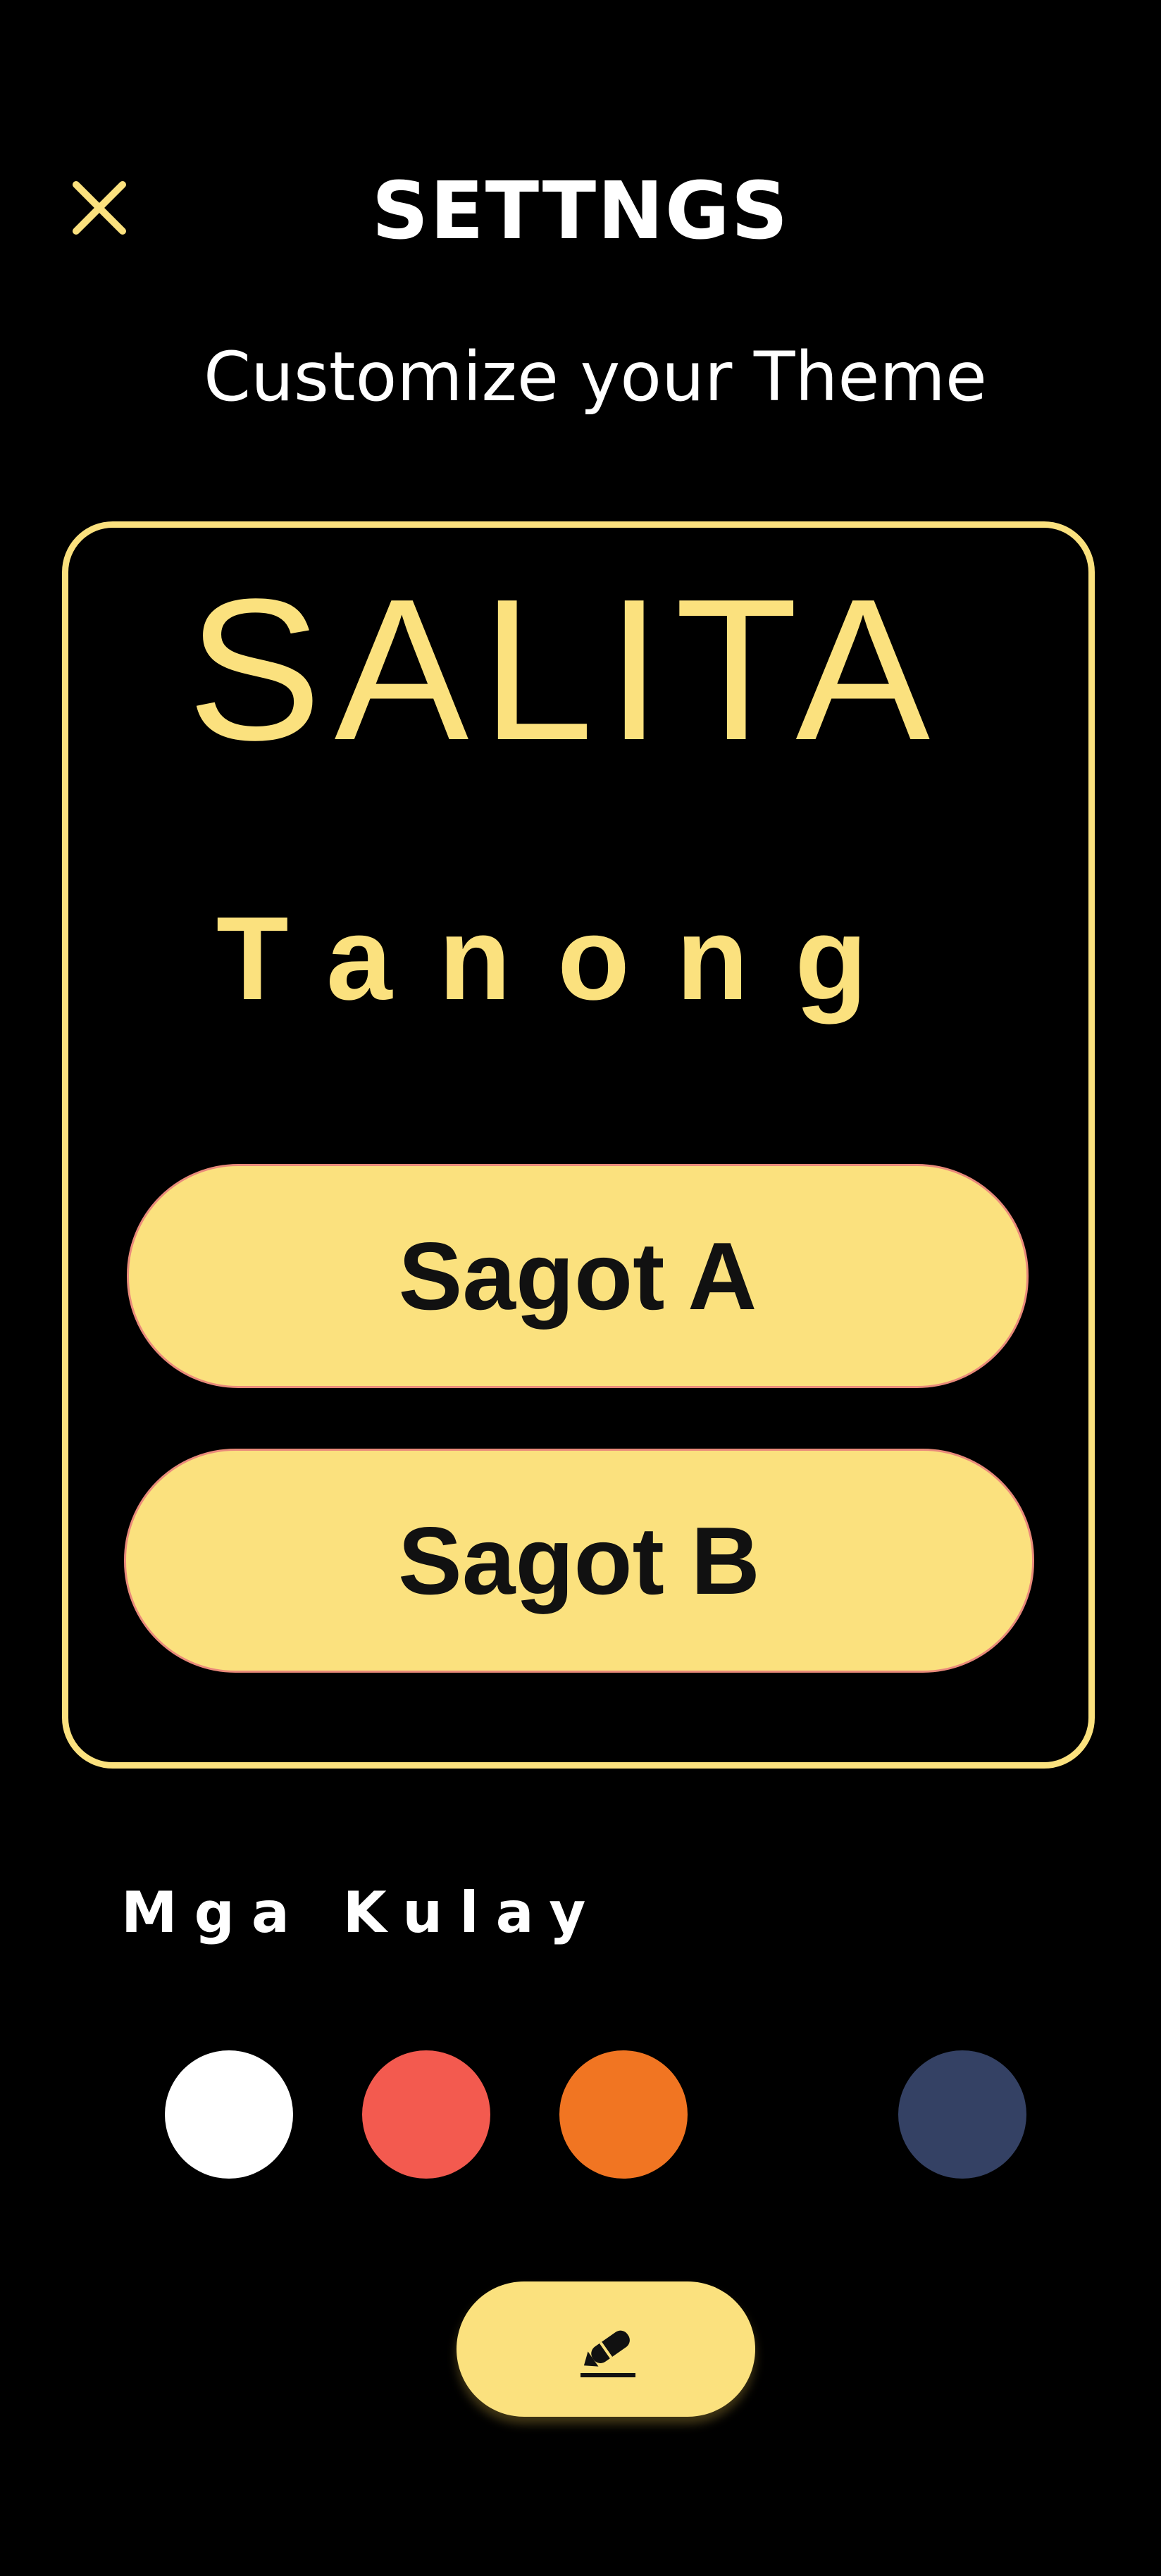 The image size is (1161, 2576). I want to click on colors-section-label: Mga Kulay, so click(362, 1912).